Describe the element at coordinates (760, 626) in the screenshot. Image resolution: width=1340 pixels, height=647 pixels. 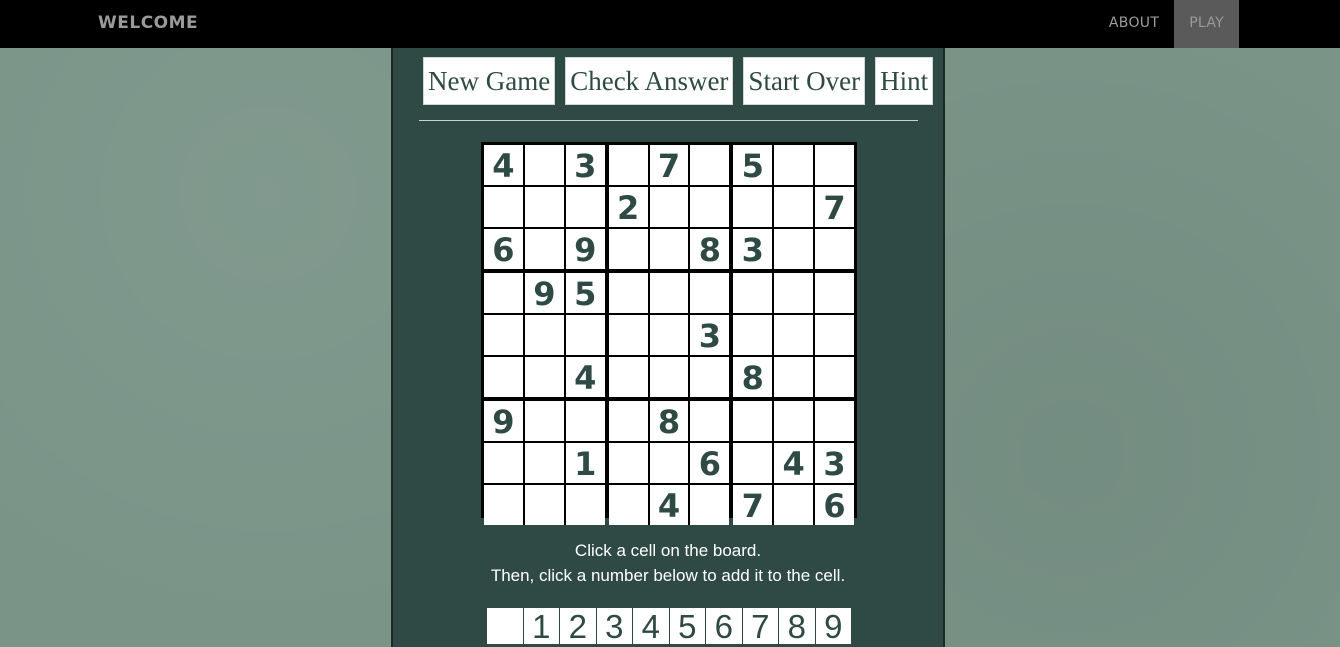
I see `numpad-button-7: 7` at that location.